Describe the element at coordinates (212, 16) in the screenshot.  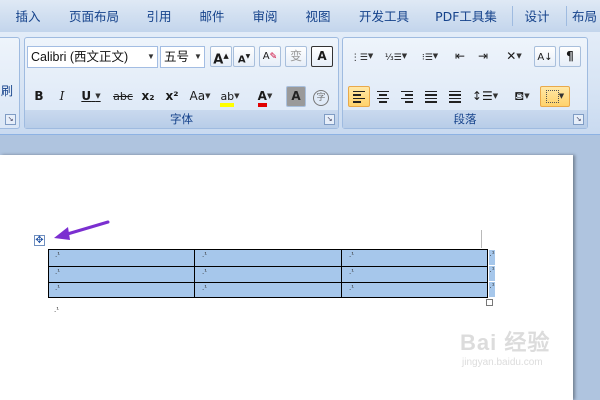
I see `tab-mailings: 邮件` at that location.